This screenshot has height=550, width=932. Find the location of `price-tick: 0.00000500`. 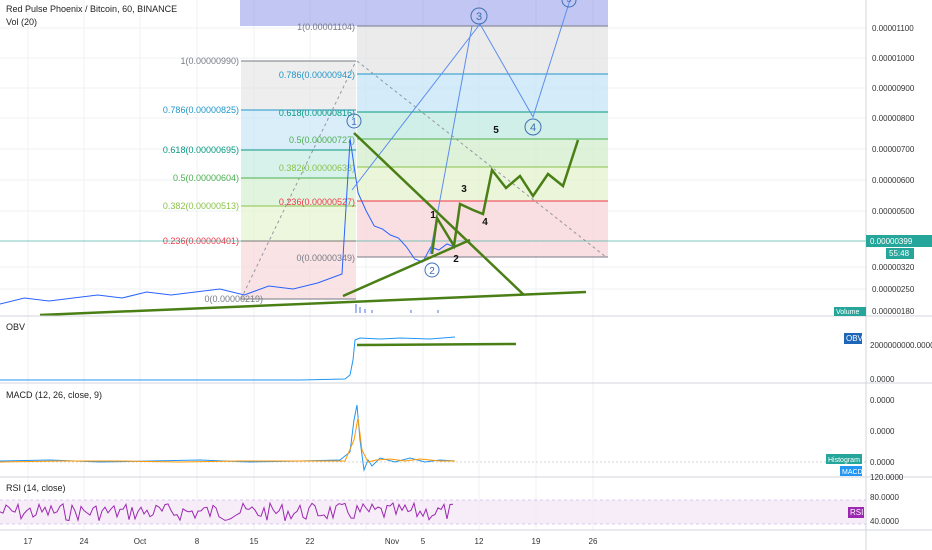

price-tick: 0.00000500 is located at coordinates (893, 211).